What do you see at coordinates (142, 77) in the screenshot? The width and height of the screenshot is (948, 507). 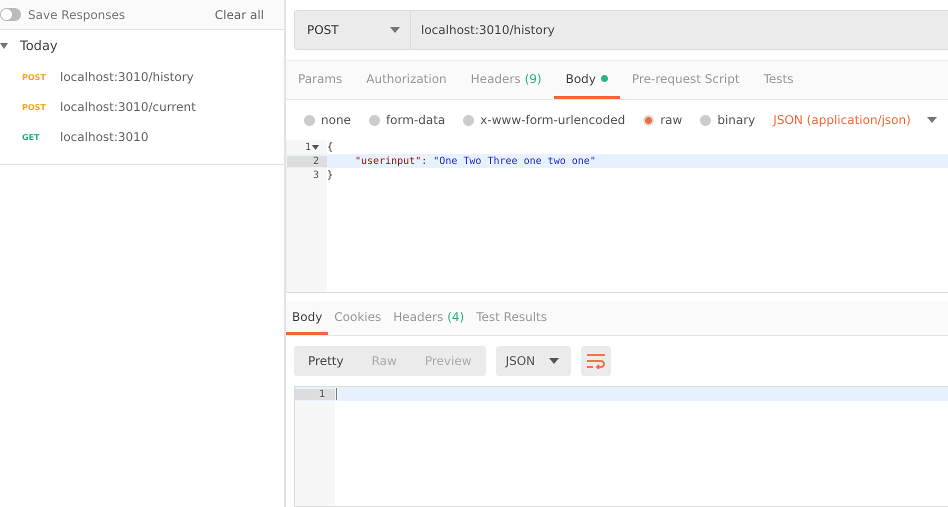 I see `history-item: POST localhost:3010/history` at bounding box center [142, 77].